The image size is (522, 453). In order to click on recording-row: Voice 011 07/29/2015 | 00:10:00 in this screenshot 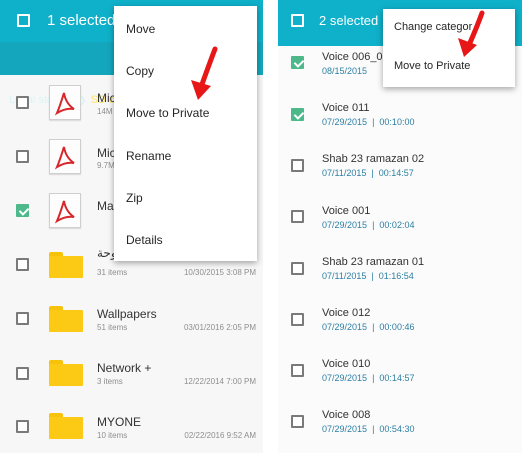, I will do `click(400, 120)`.